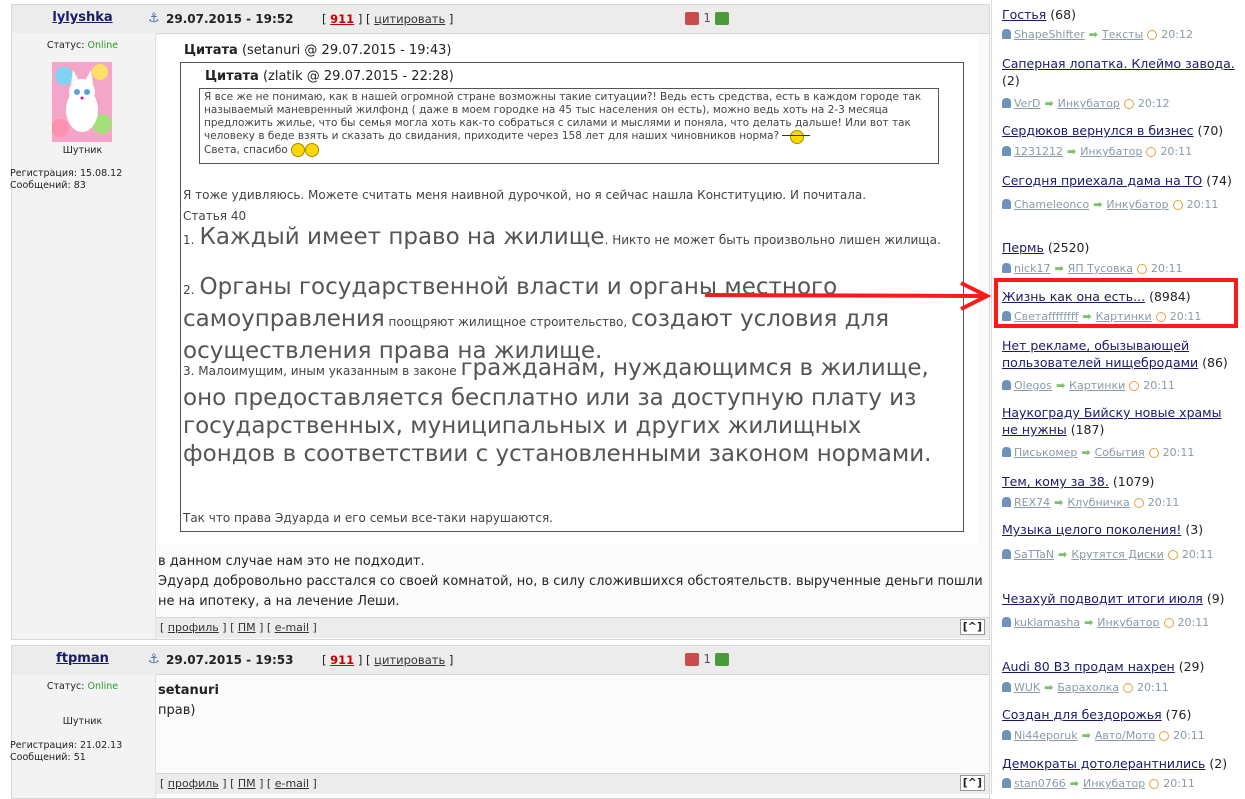 The width and height of the screenshot is (1245, 799). Describe the element at coordinates (848, 296) in the screenshot. I see `red-arrow-annotation` at that location.